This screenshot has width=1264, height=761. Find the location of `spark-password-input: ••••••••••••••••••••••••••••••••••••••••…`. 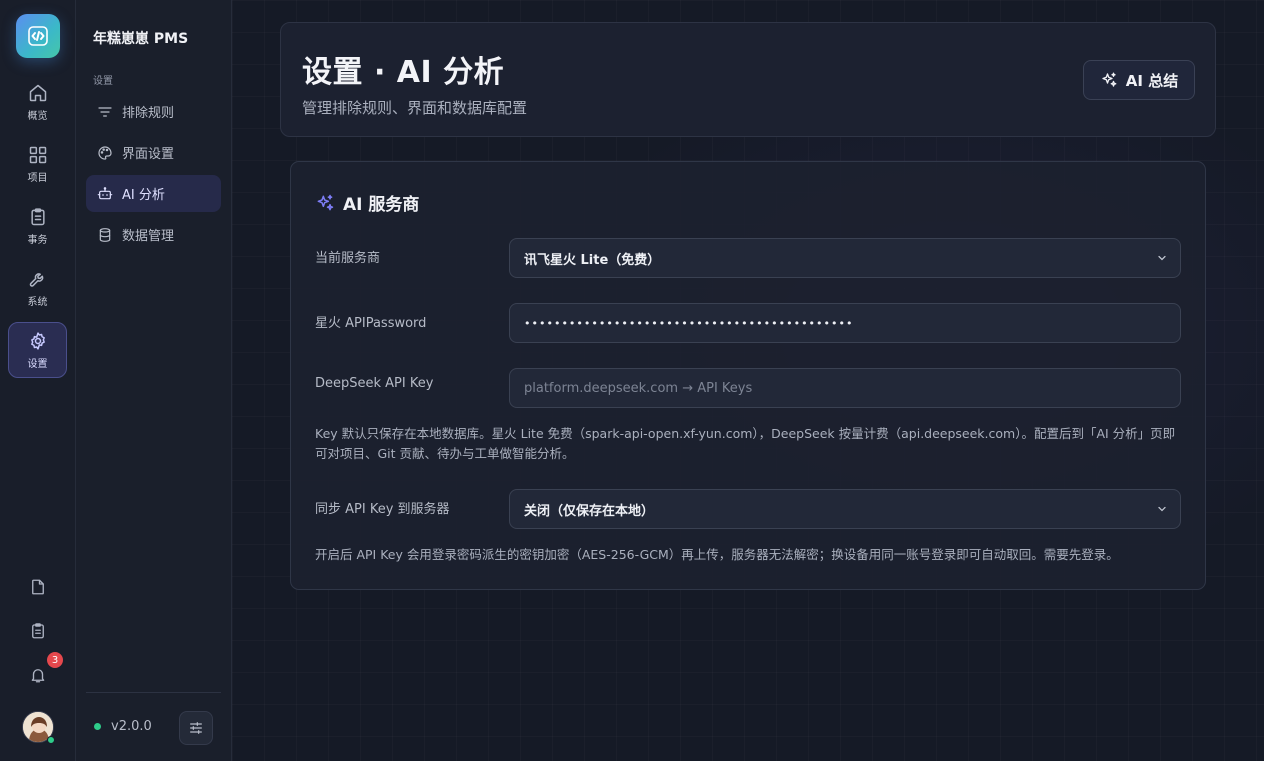

spark-password-input: ••••••••••••••••••••••••••••••••••••••••… is located at coordinates (845, 323).